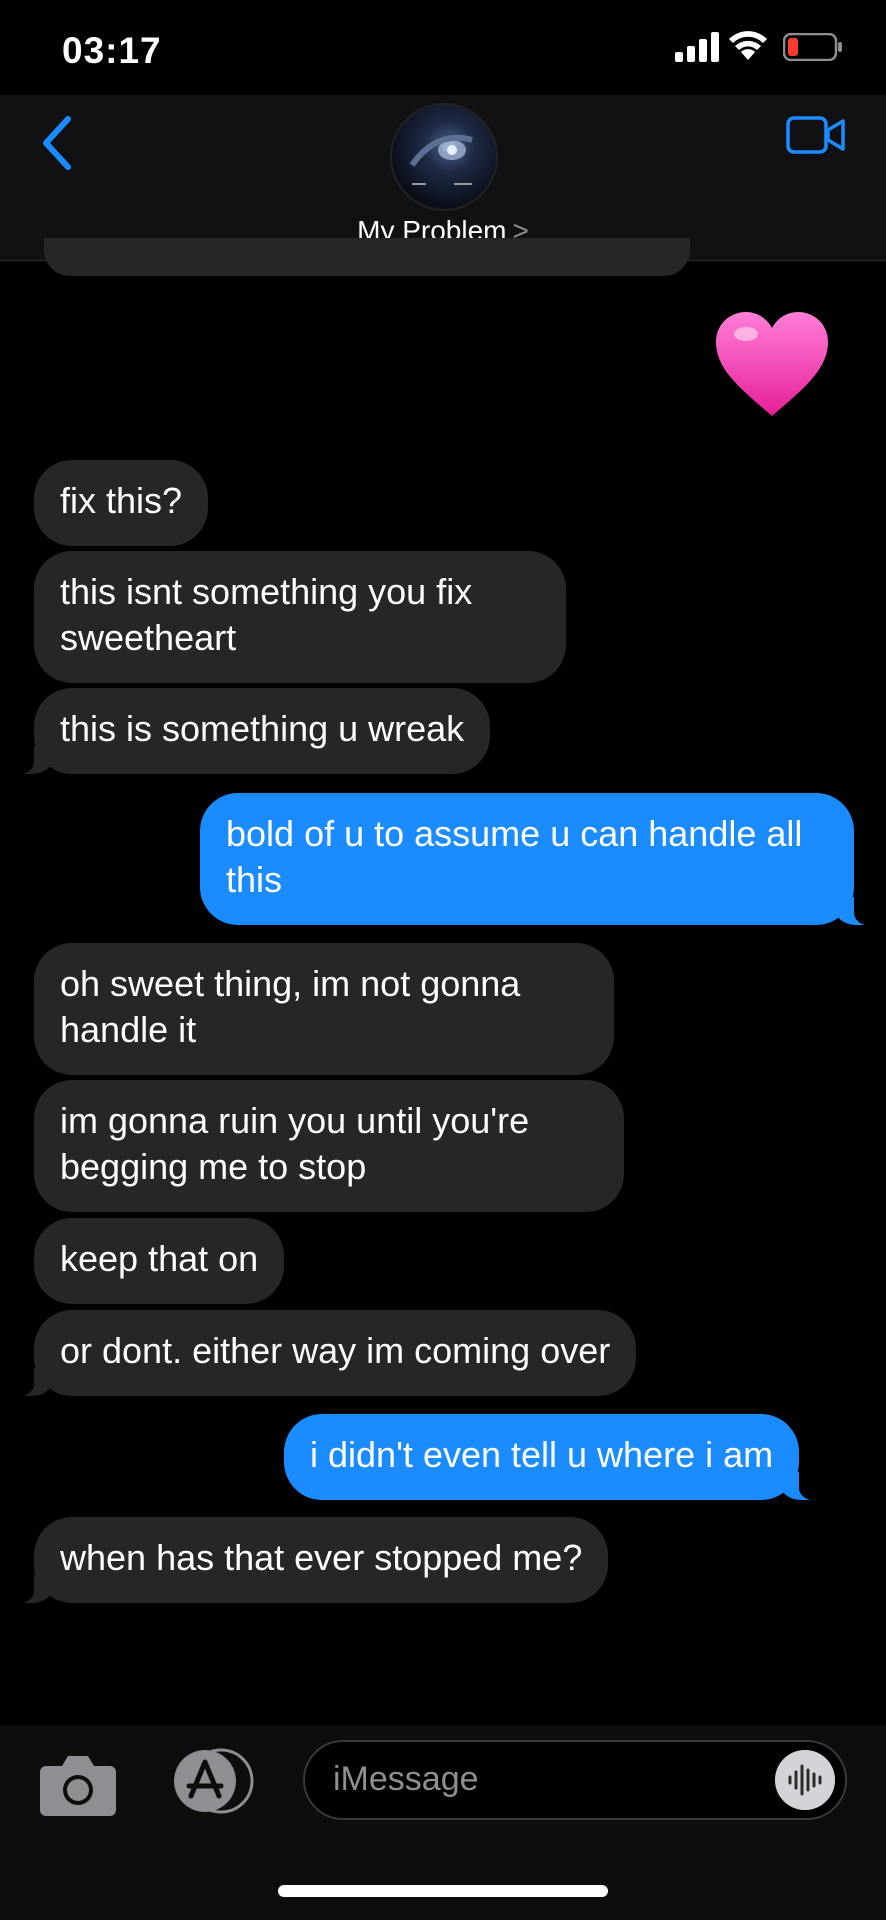 This screenshot has width=886, height=1920. I want to click on video-call-icon, so click(816, 135).